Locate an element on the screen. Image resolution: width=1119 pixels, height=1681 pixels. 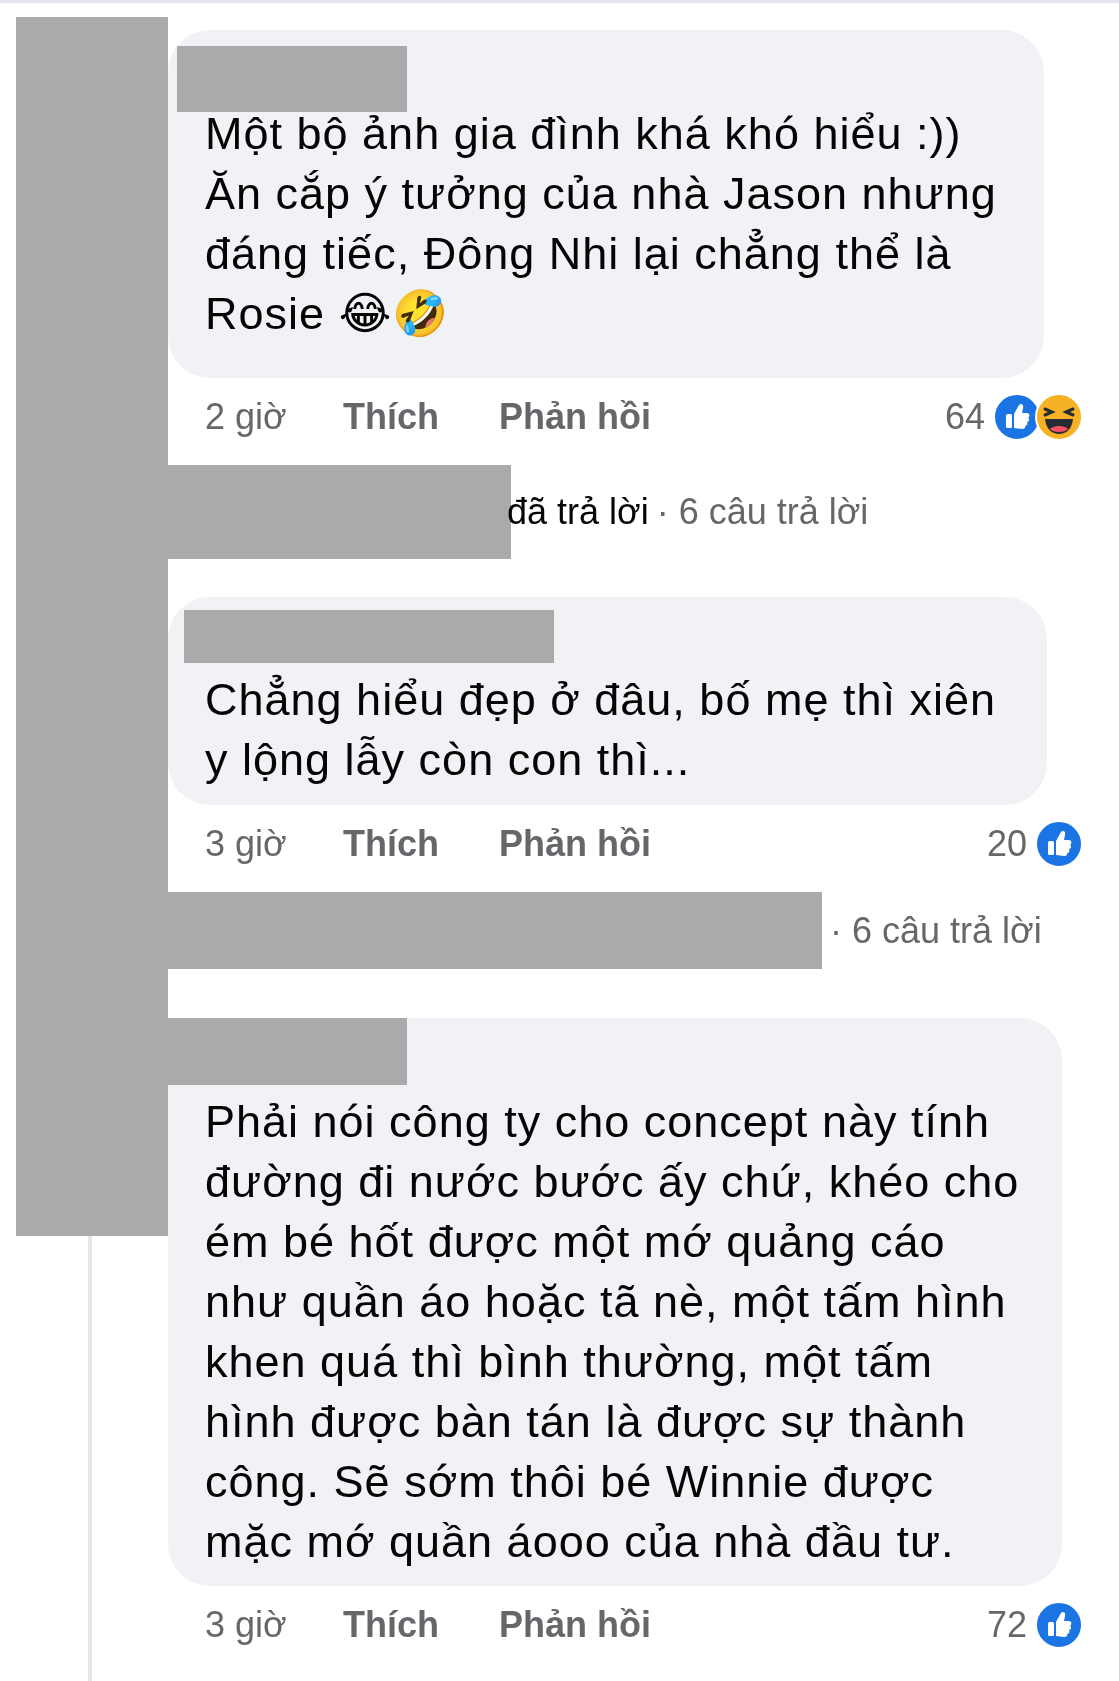
comment-text: Một bộ ảnh gia đình khá khó hiểu :)) Ăn cắp ý tưởng của nhà Jason nhưng đáng tiếc, Đông Nhi lại chẳng thể là Rosie 😂🤣 is located at coordinates (601, 223).